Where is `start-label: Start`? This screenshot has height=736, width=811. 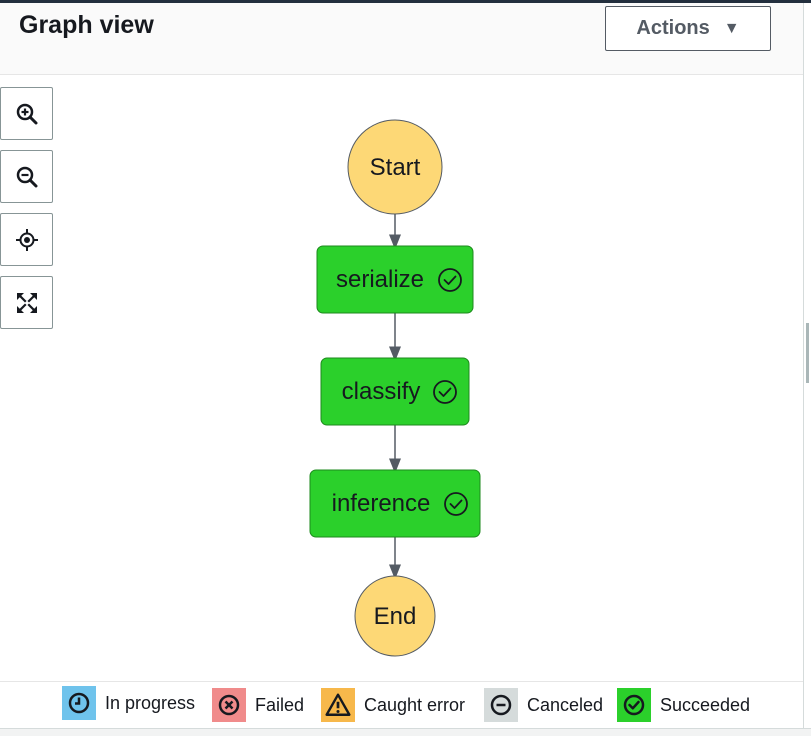
start-label: Start is located at coordinates (395, 167).